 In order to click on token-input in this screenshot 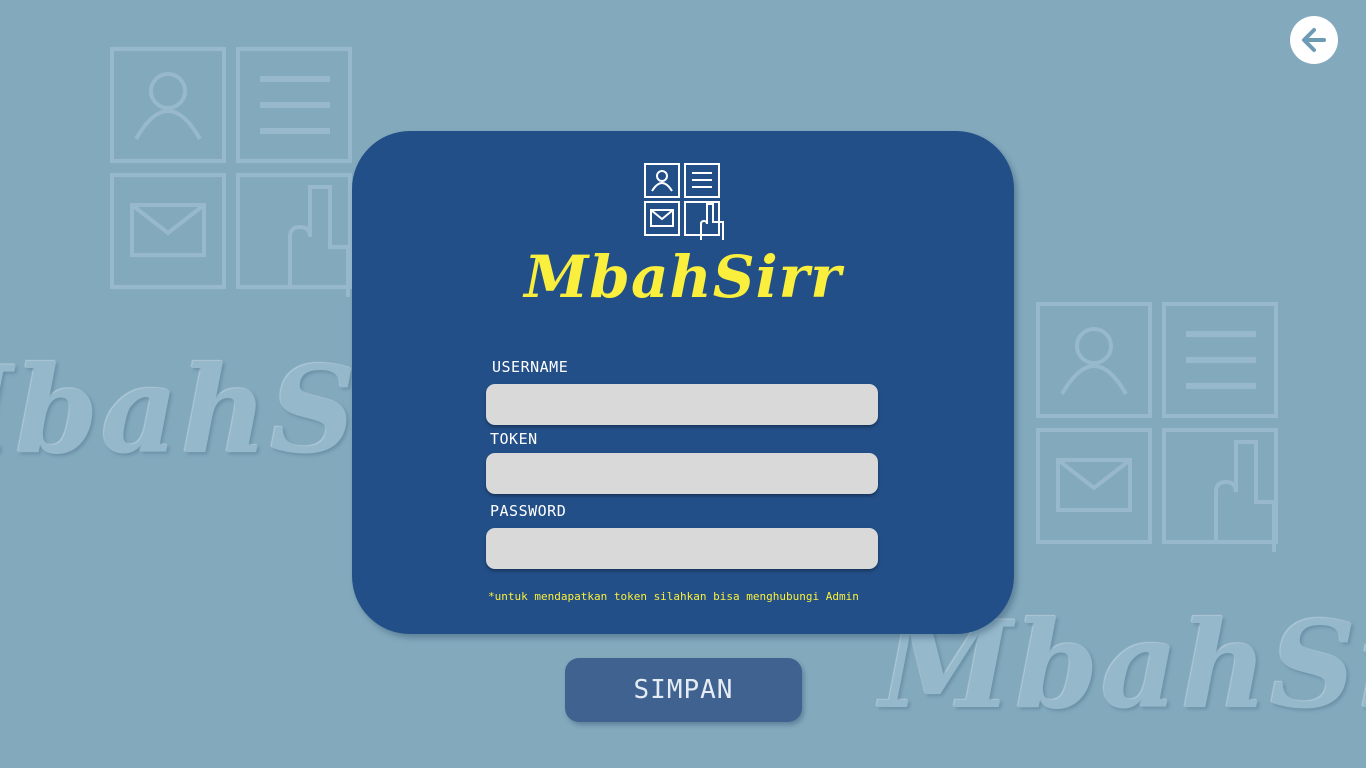, I will do `click(682, 473)`.